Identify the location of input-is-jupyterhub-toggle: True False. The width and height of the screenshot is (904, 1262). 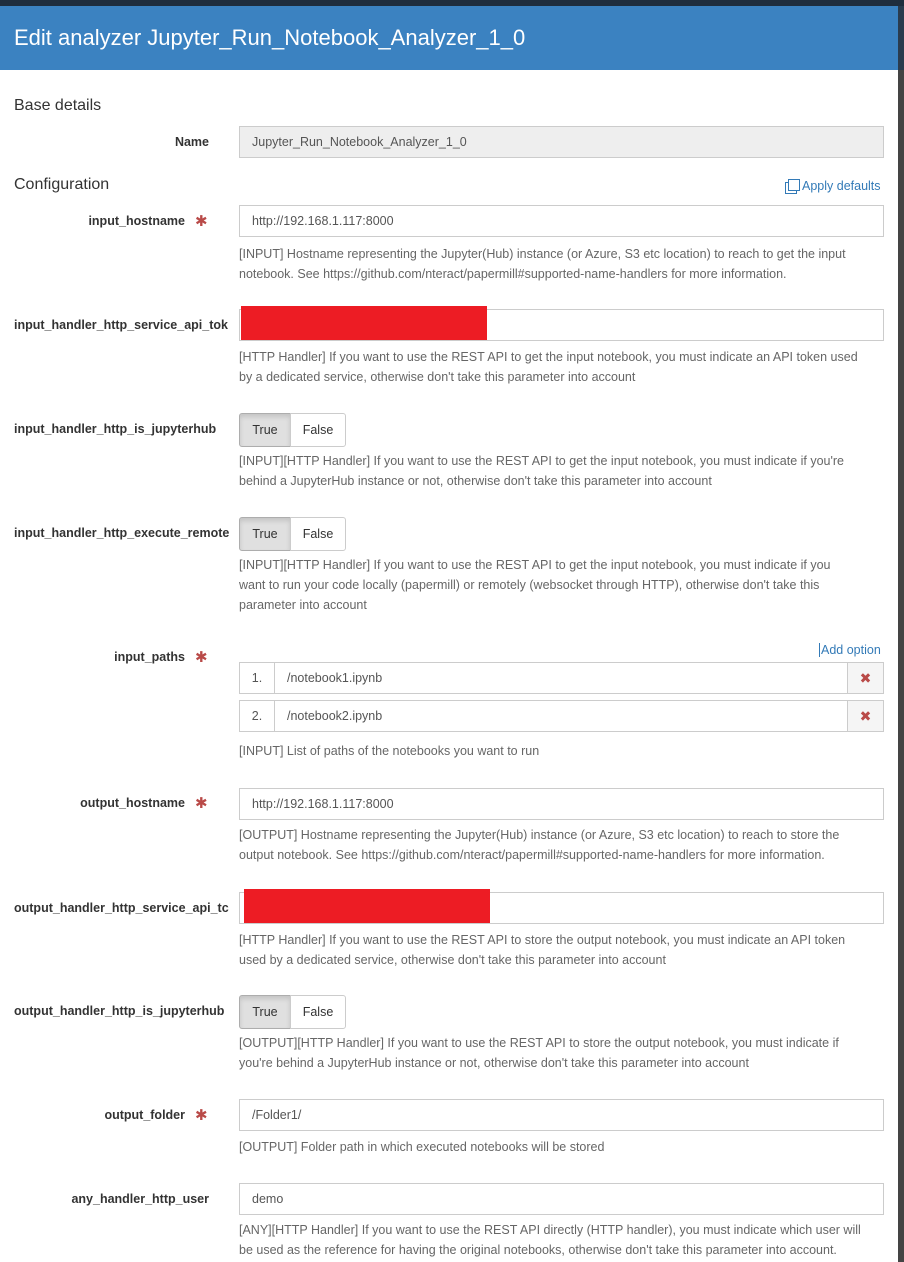
(292, 430).